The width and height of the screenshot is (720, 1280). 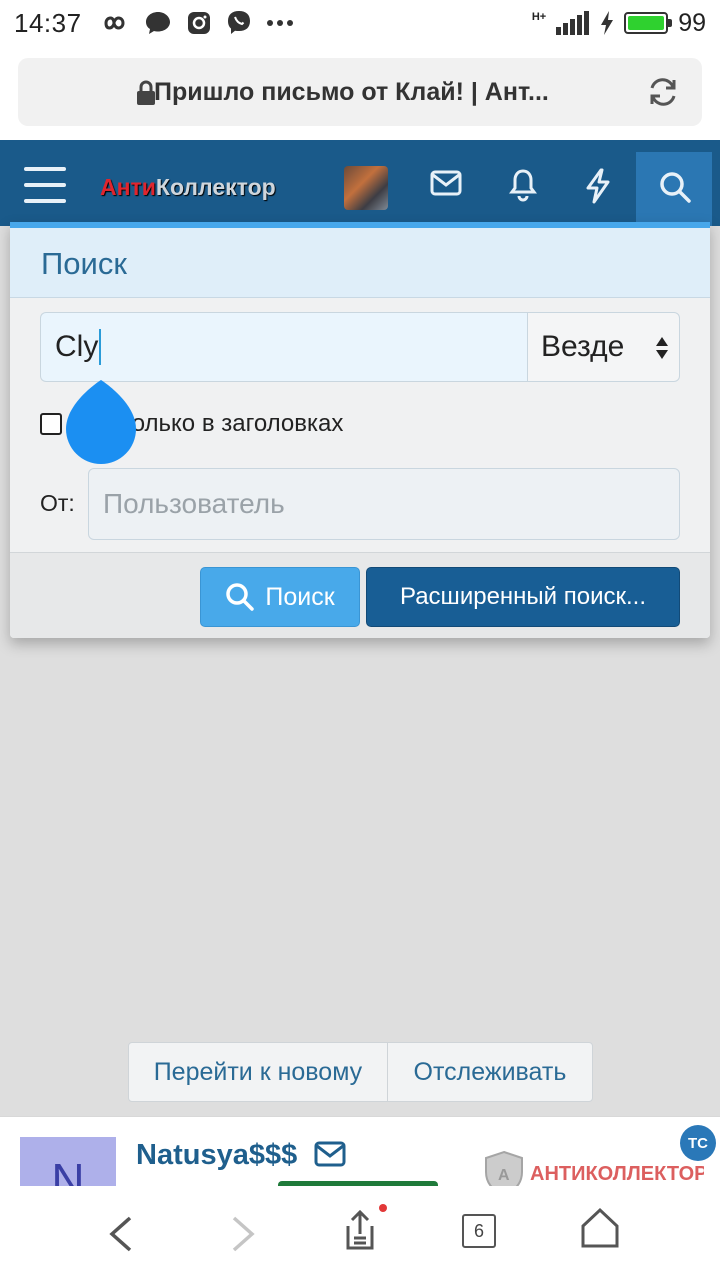 I want to click on go-to-new-button: Перейти к новому, so click(x=258, y=1072).